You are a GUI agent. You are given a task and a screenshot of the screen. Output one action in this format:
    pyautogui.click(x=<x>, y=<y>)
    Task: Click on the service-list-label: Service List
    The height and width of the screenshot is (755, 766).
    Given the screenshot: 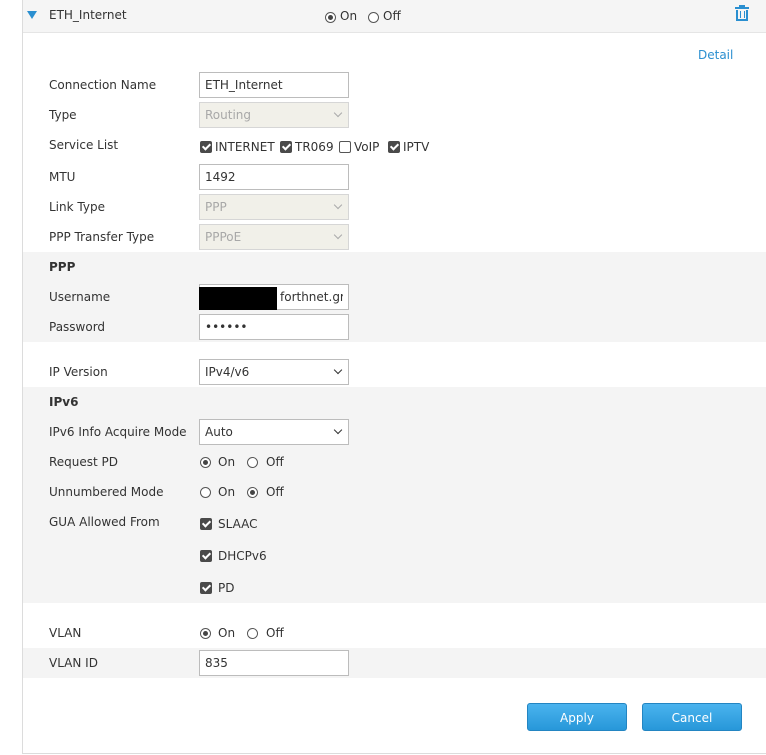 What is the action you would take?
    pyautogui.click(x=84, y=145)
    